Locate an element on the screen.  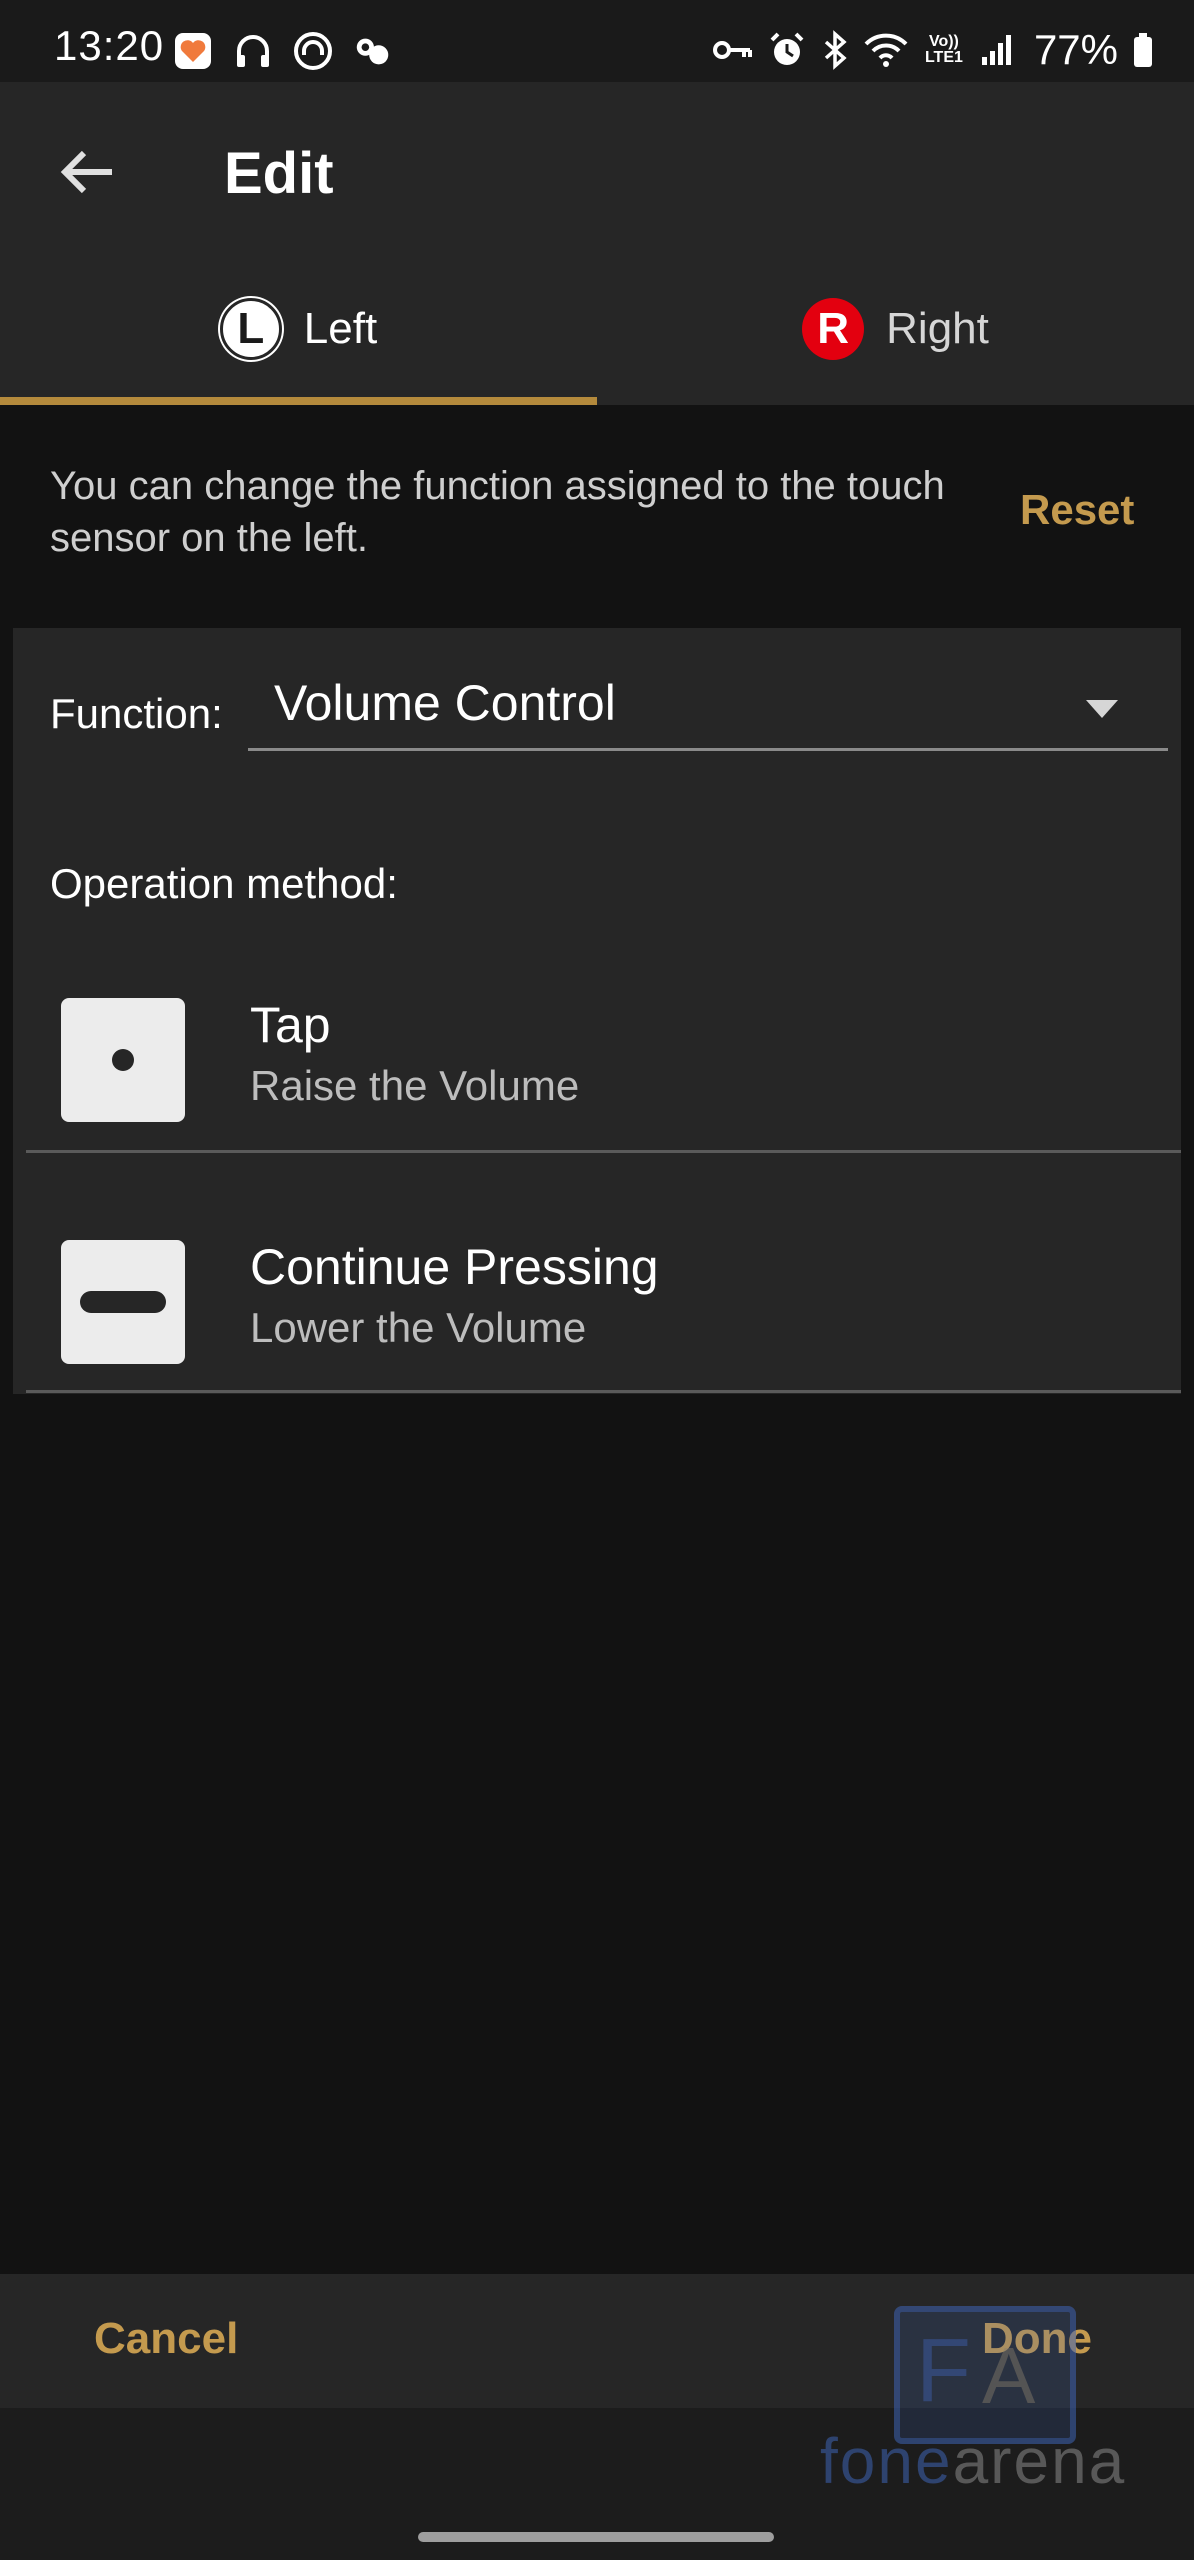
health-app-icon is located at coordinates (193, 51).